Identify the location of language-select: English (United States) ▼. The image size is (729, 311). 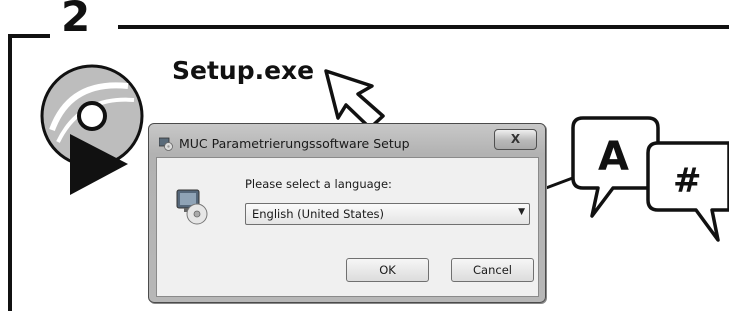
(387, 214).